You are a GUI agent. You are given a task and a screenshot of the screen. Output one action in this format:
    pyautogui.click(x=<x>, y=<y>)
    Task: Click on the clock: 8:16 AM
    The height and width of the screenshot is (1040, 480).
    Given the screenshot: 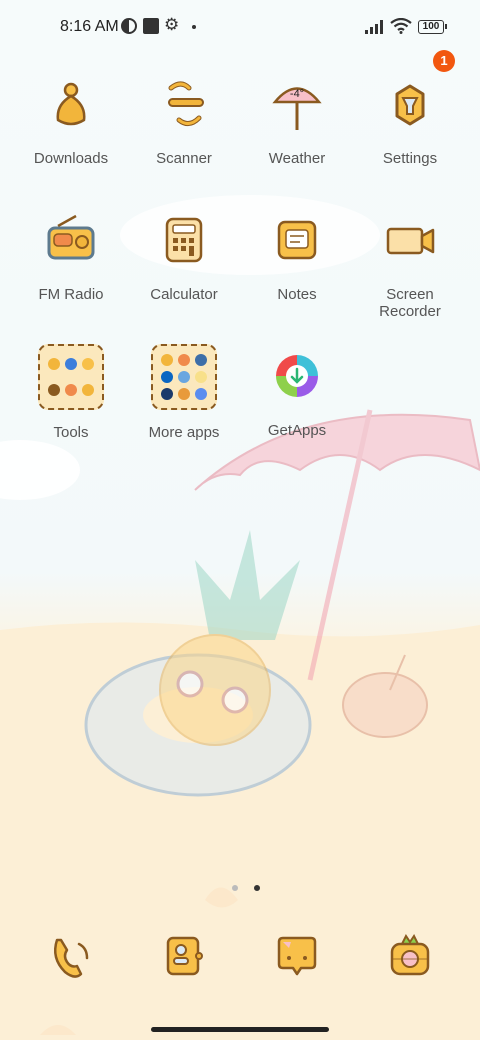 What is the action you would take?
    pyautogui.click(x=89, y=26)
    